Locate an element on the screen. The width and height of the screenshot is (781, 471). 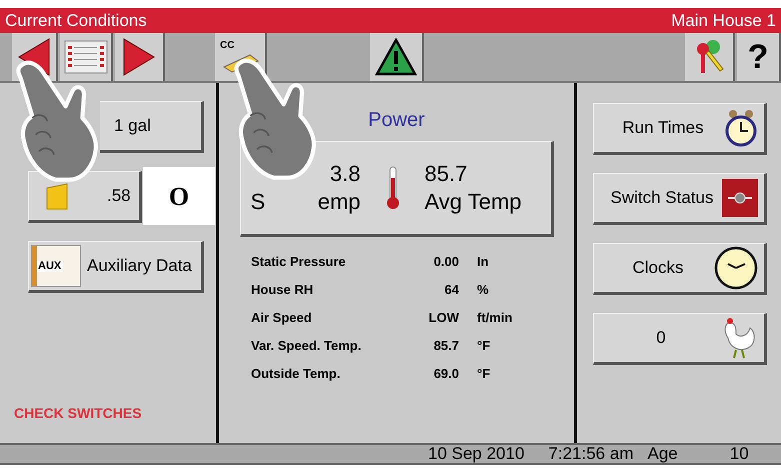
set-temp-label-end: emp is located at coordinates (339, 202).